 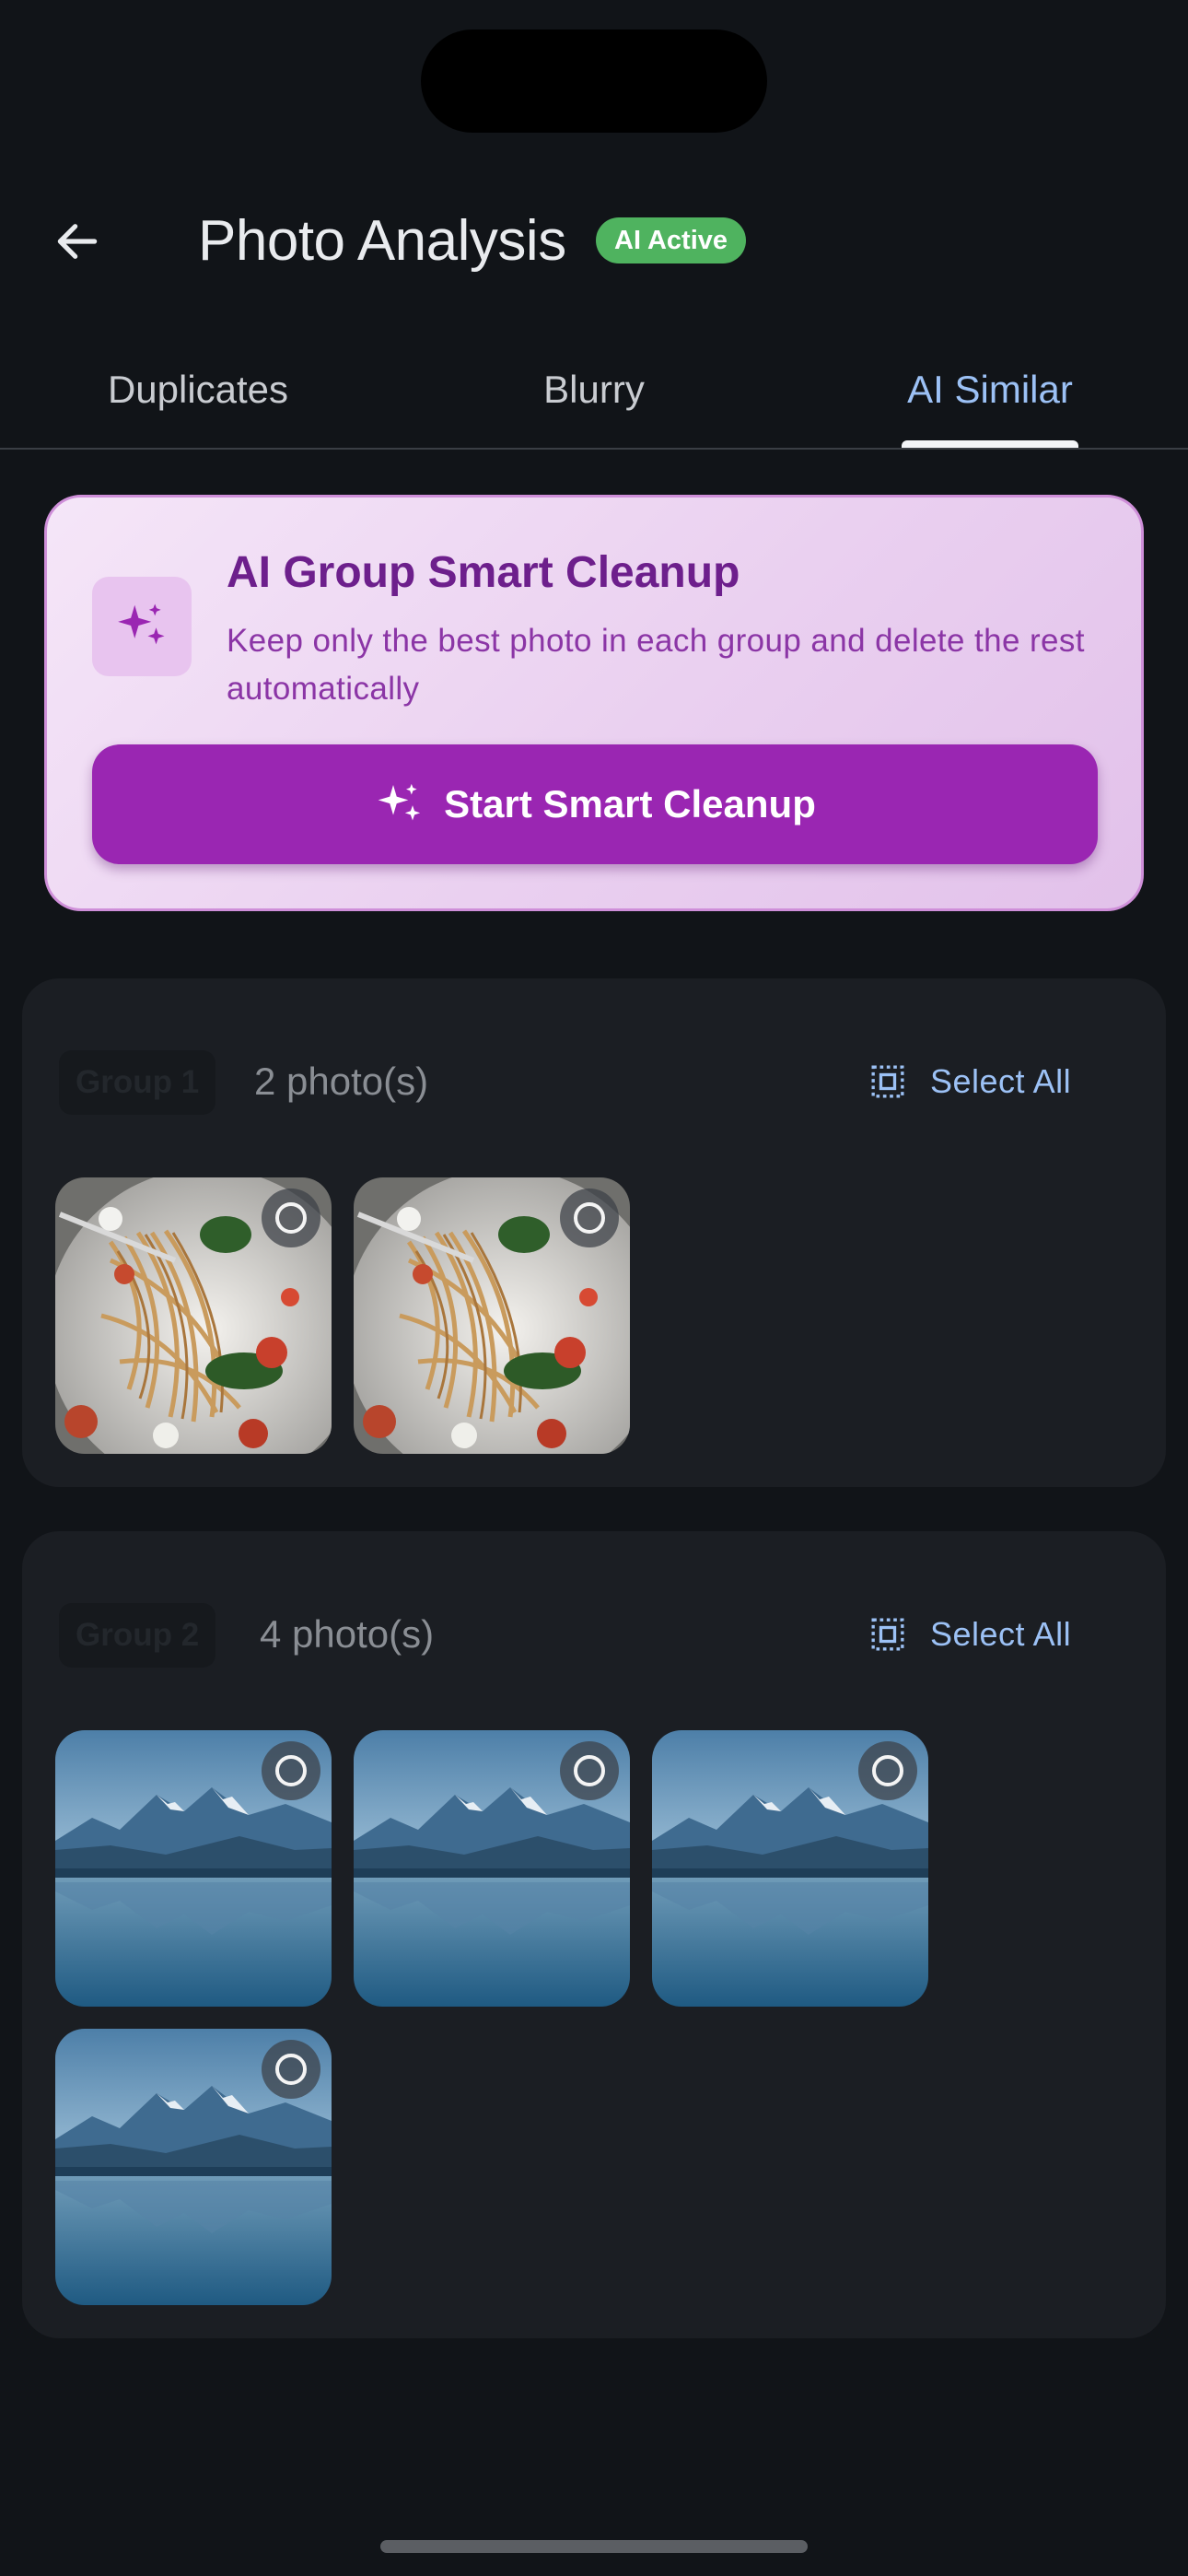 I want to click on back-button, so click(x=77, y=241).